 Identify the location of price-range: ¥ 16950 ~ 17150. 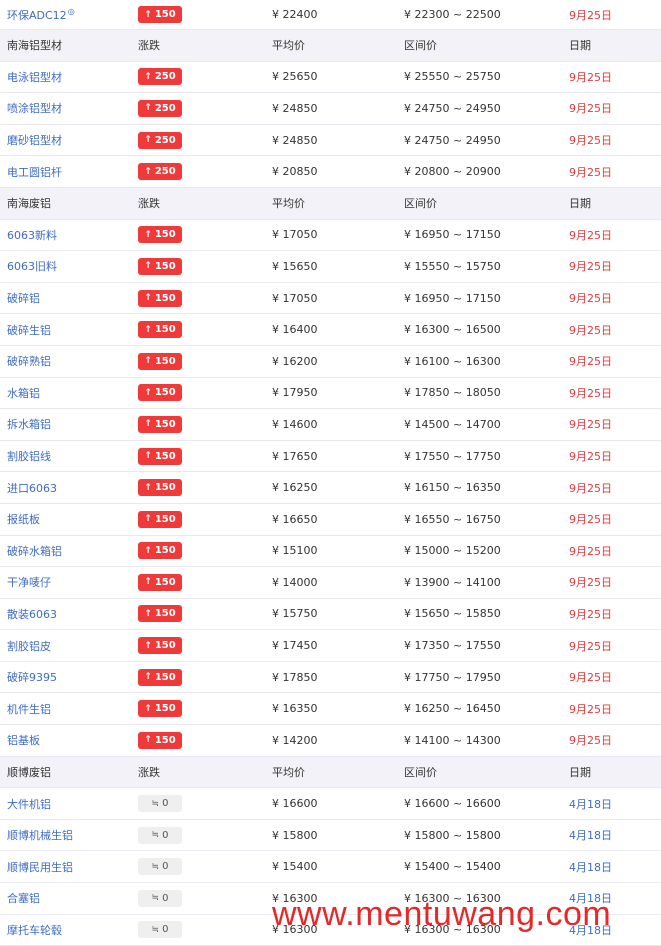
(452, 235).